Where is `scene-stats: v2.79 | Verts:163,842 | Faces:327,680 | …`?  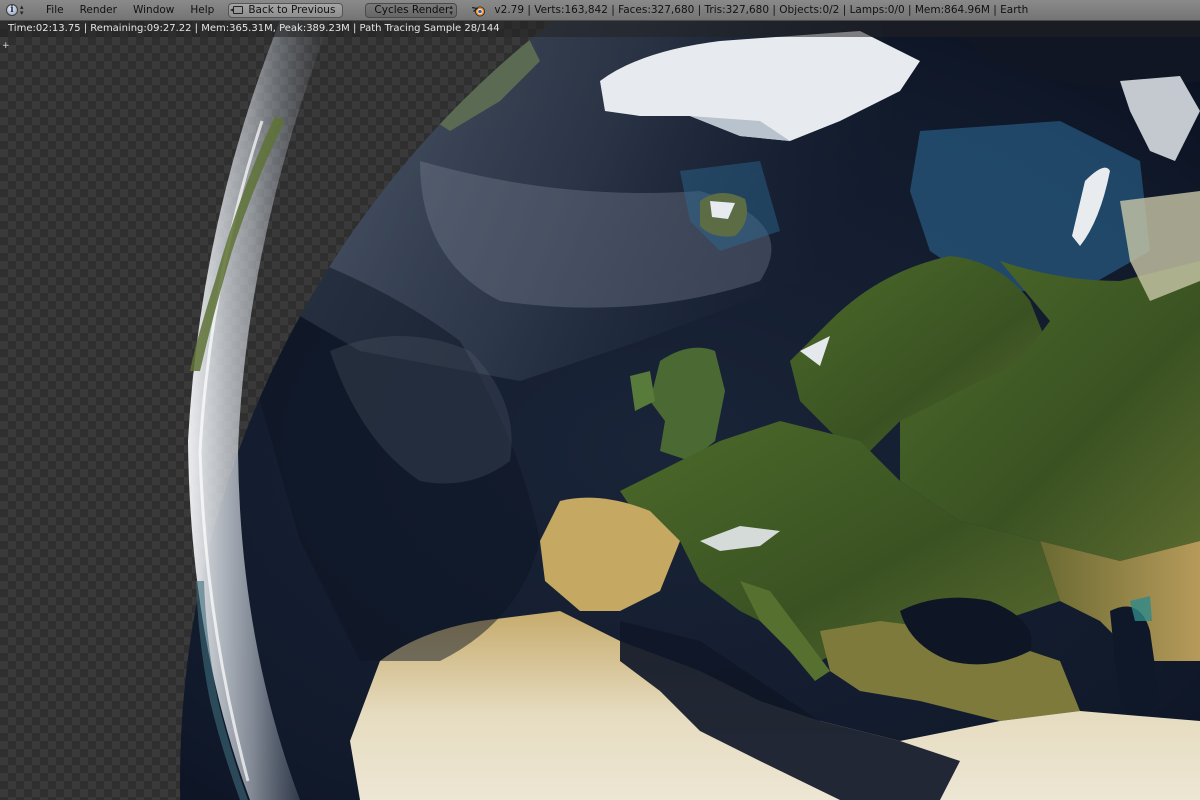
scene-stats: v2.79 | Verts:163,842 | Faces:327,680 | … is located at coordinates (761, 10).